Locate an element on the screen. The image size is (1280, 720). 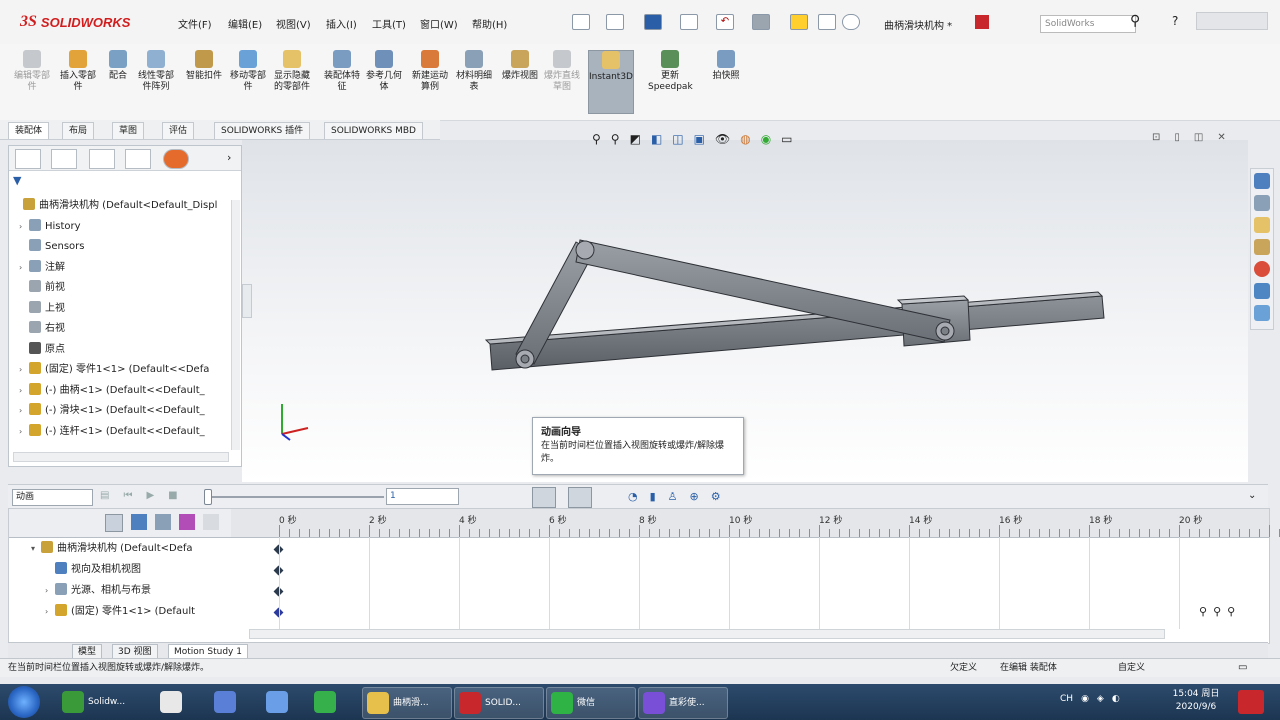
taskbar-app-7: 微信 is located at coordinates (591, 703).